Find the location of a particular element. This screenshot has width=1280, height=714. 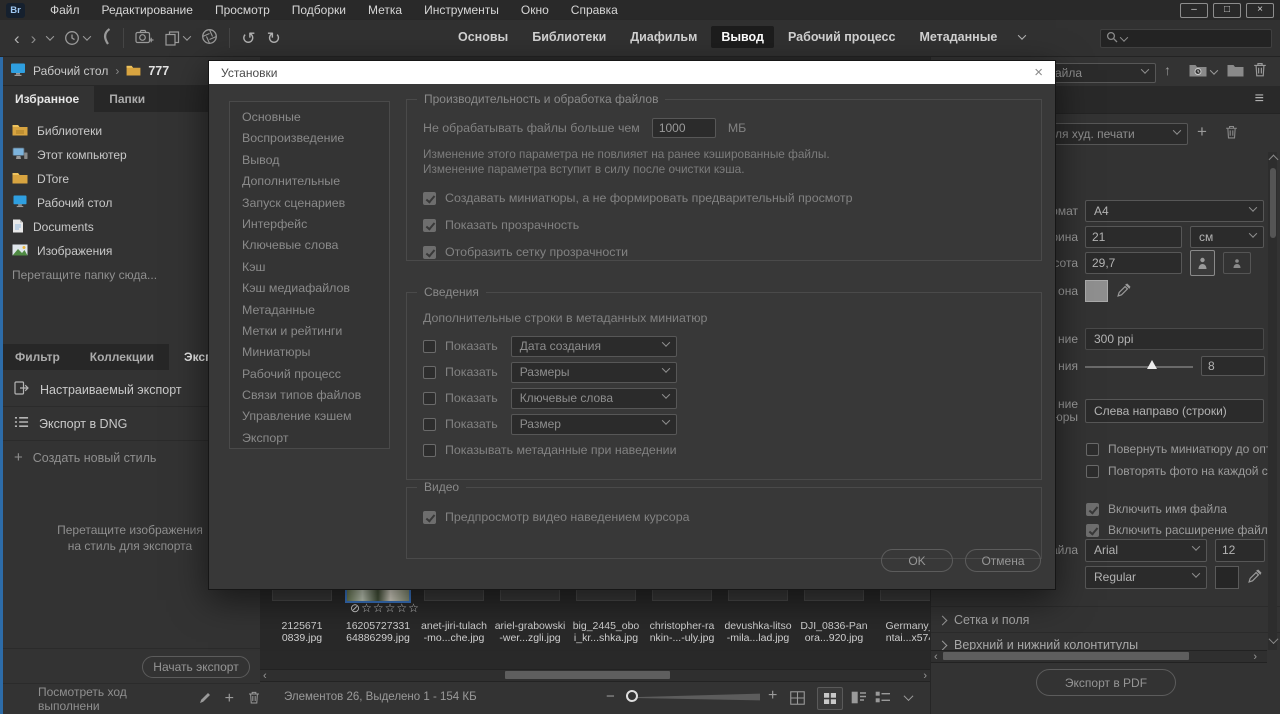

details-view-icon is located at coordinates (859, 697).